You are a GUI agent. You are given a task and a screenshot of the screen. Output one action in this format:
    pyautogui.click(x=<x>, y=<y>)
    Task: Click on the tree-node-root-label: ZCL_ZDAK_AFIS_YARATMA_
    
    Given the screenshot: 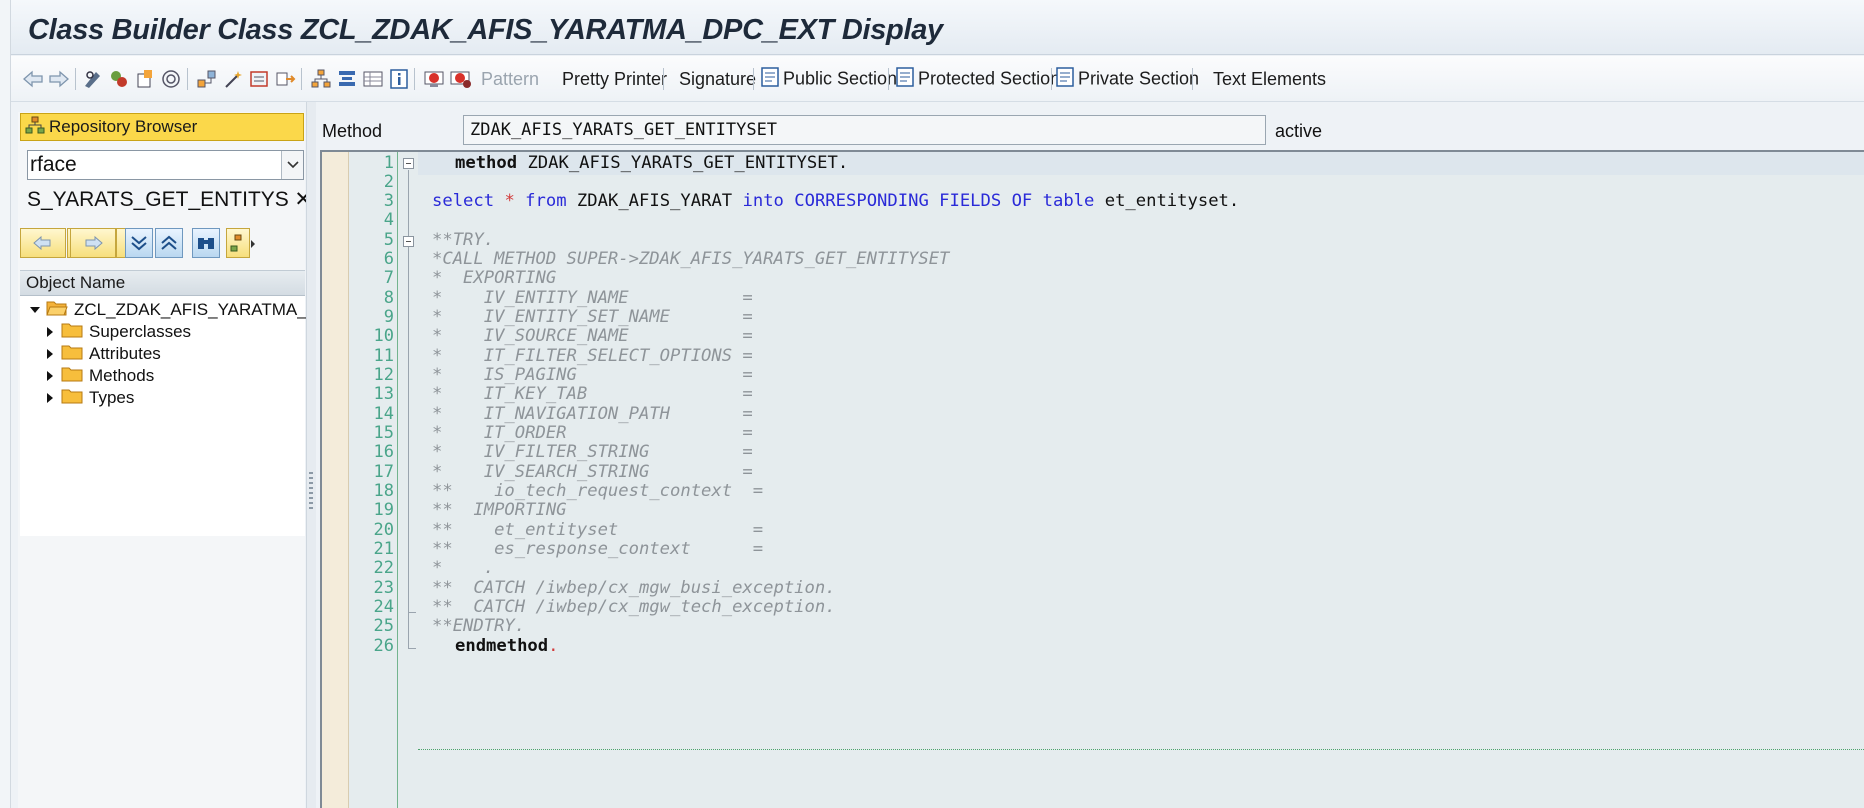 What is the action you would take?
    pyautogui.click(x=190, y=309)
    